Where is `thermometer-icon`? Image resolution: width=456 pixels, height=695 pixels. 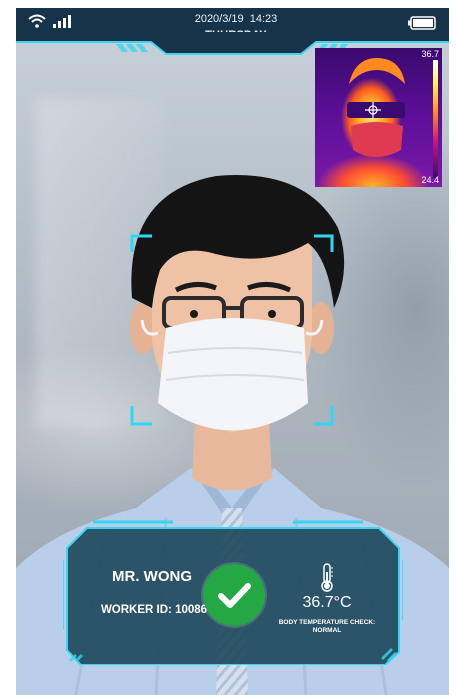
thermometer-icon is located at coordinates (327, 577).